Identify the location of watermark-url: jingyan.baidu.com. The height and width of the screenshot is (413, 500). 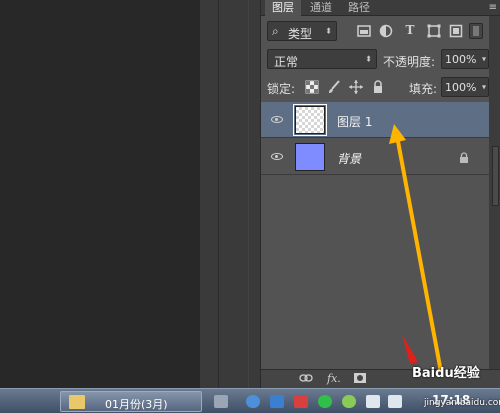
(462, 403).